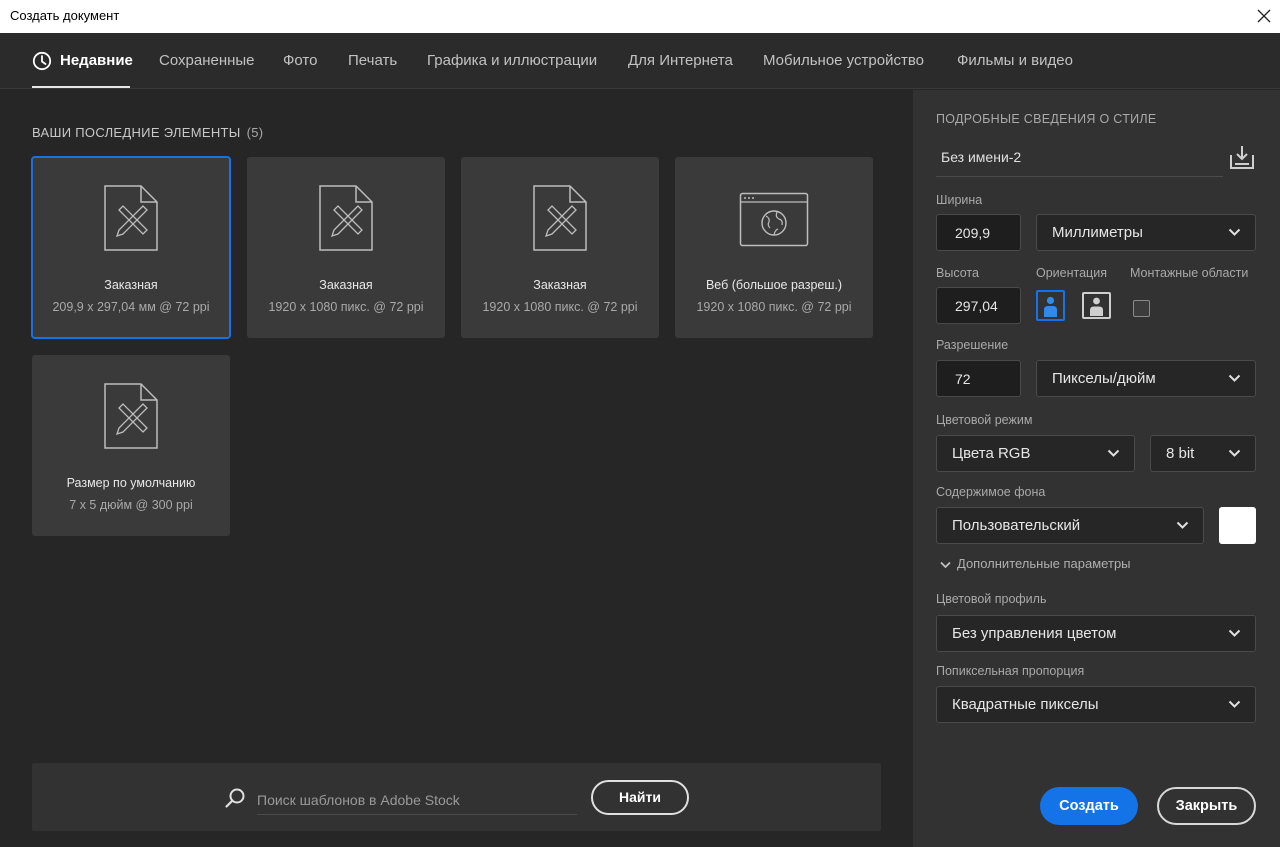 Image resolution: width=1280 pixels, height=847 pixels. Describe the element at coordinates (65, 15) in the screenshot. I see `window-title: Создать документ` at that location.